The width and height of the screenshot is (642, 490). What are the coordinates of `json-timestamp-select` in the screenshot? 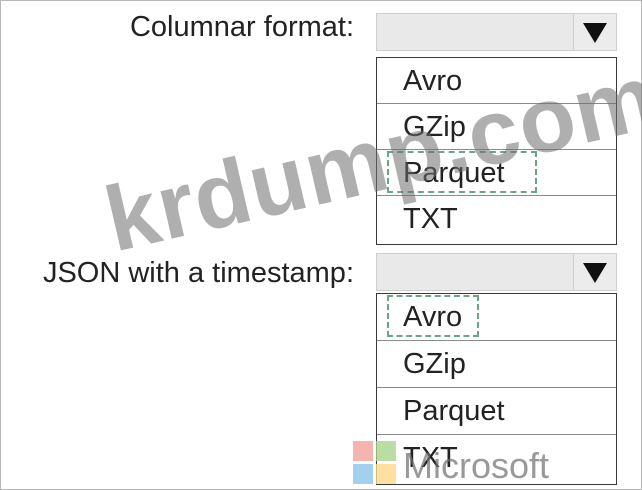 It's located at (496, 272).